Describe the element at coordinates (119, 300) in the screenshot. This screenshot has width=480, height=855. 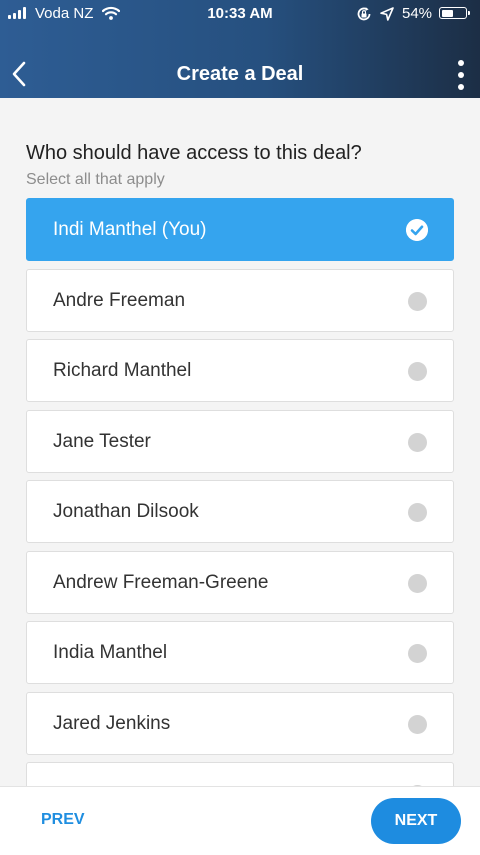
I see `option-label: Andre Freeman` at that location.